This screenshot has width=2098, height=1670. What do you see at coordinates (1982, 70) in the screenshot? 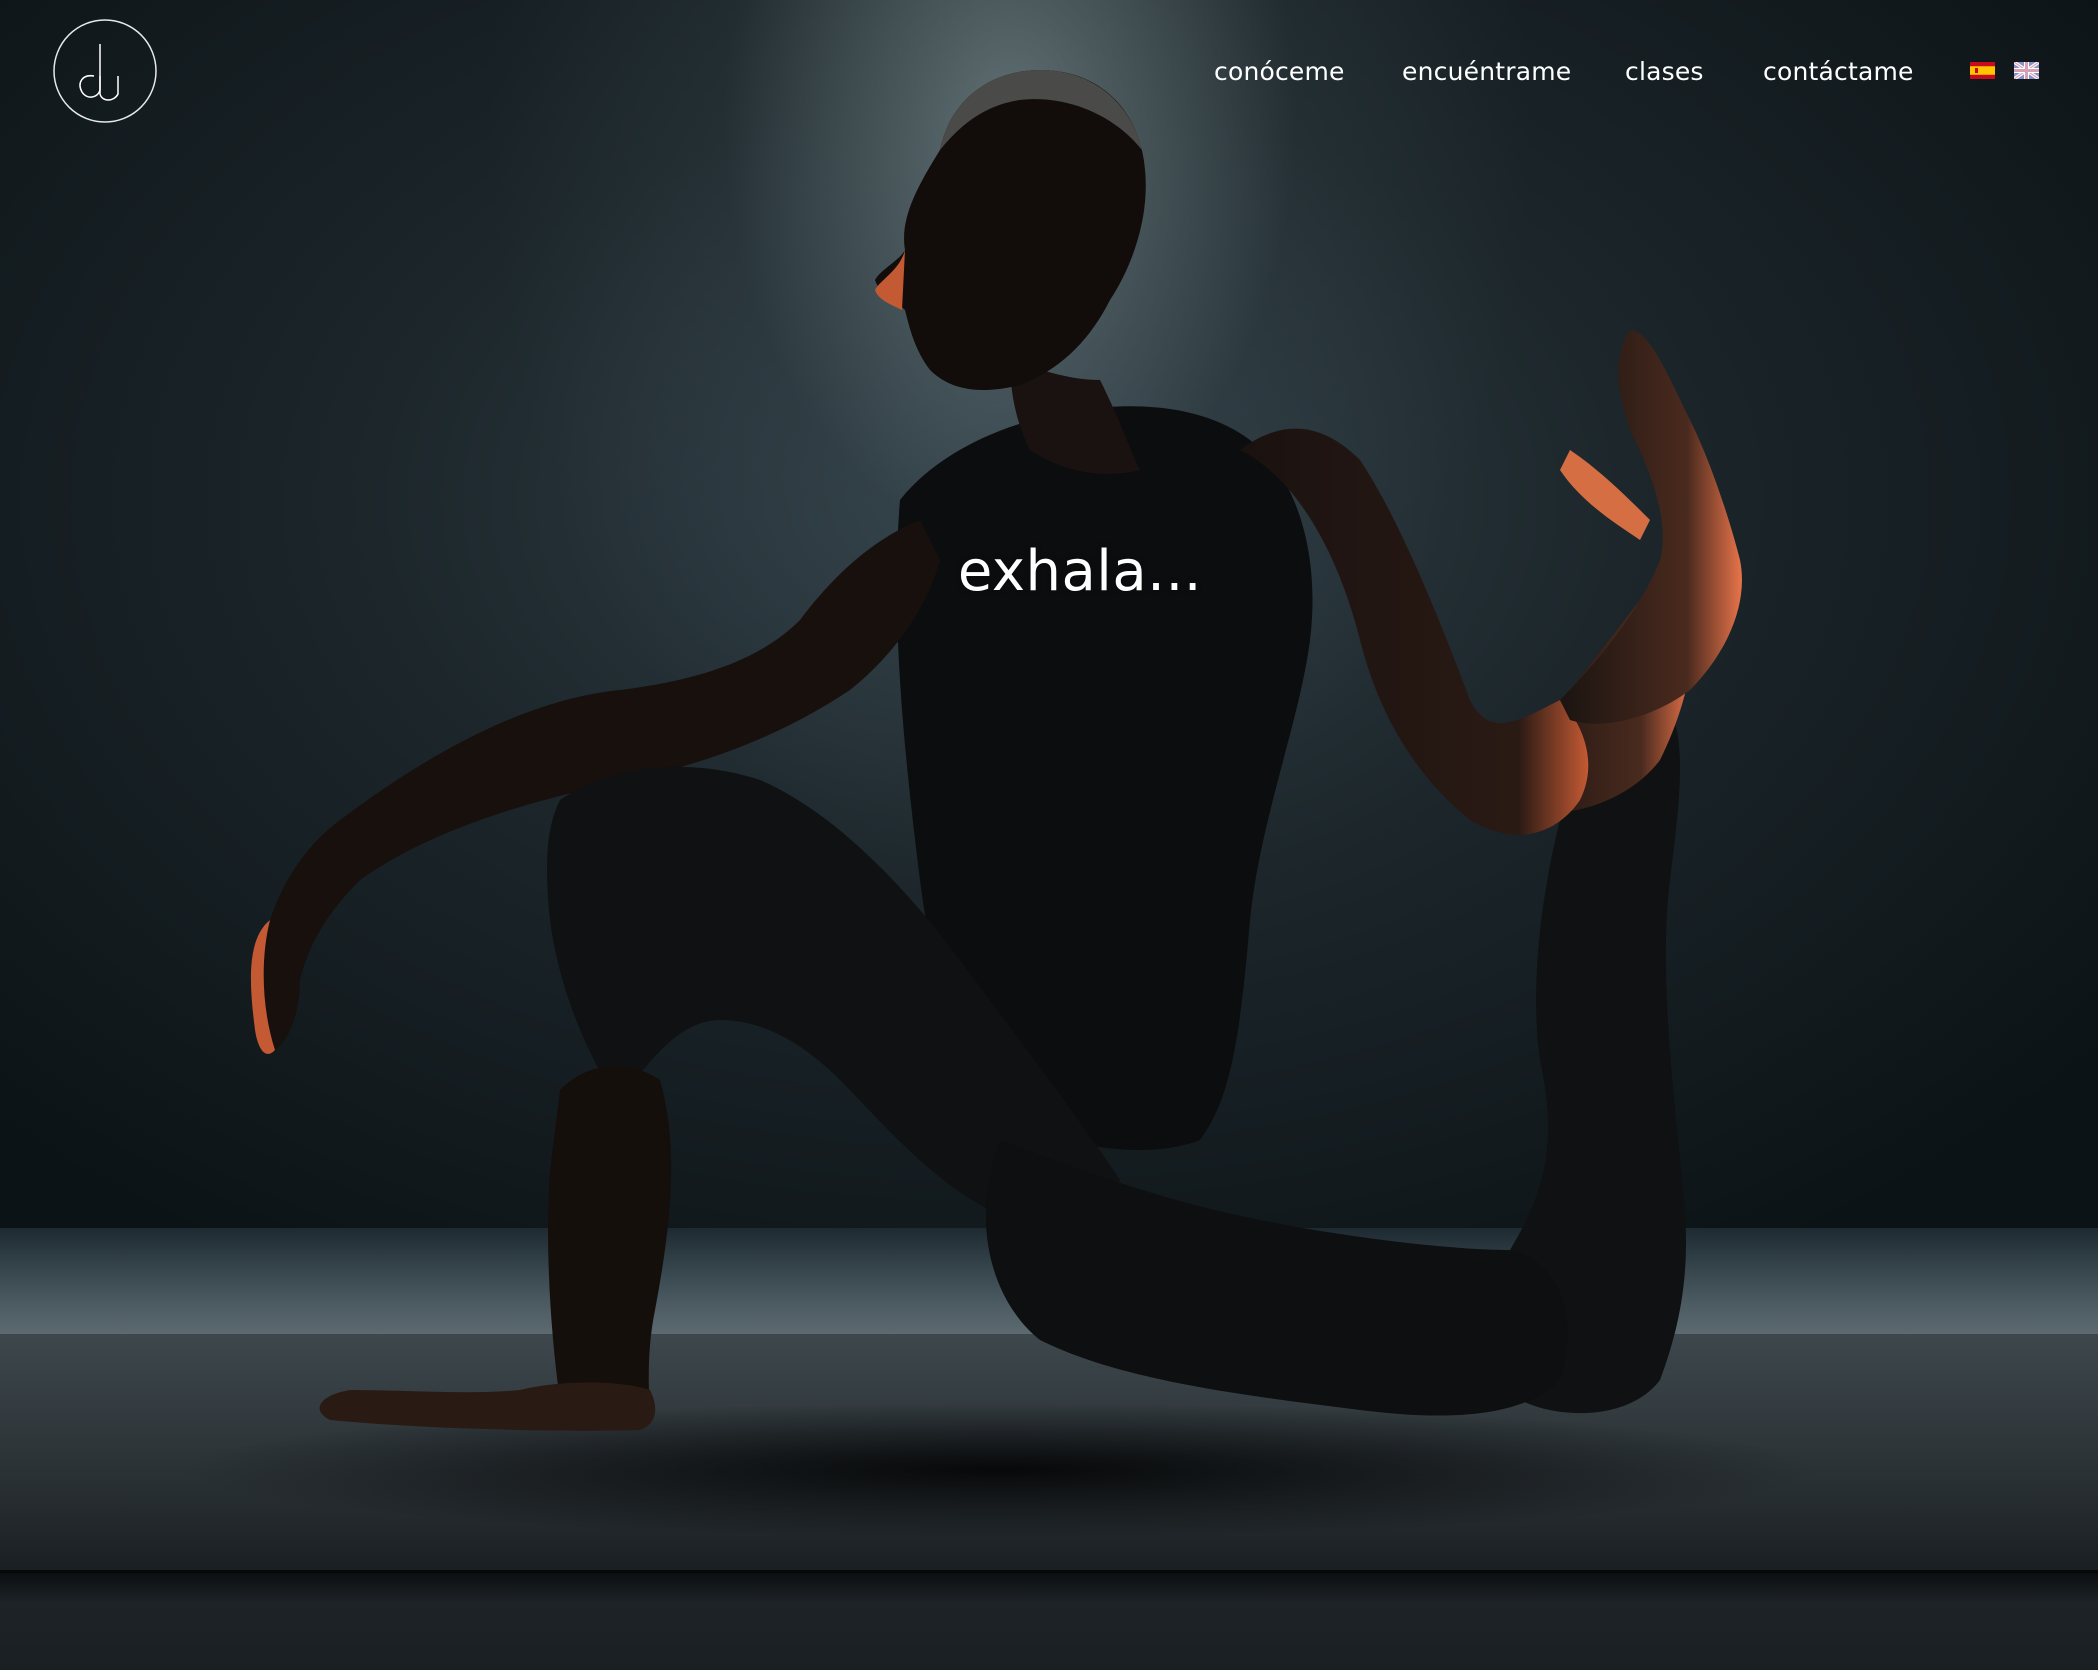
I see `spain-flag-icon` at bounding box center [1982, 70].